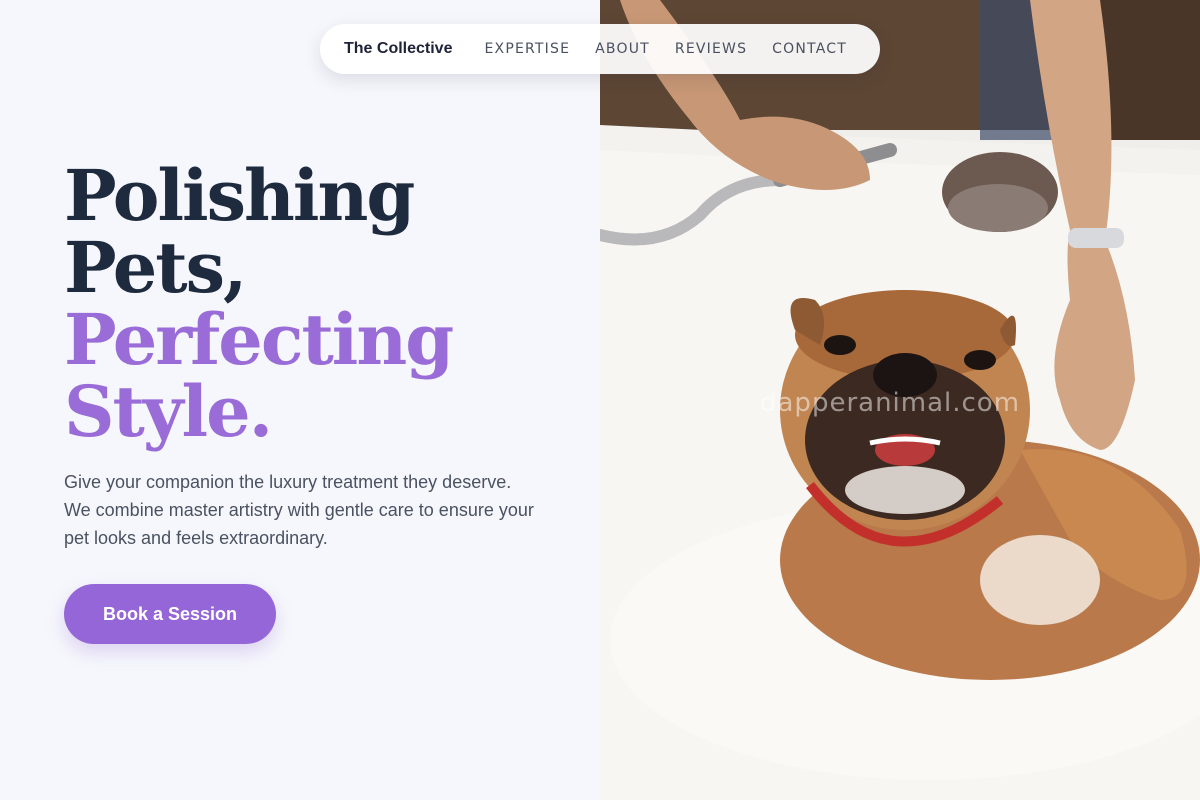  I want to click on nav-link-about: ABOUT, so click(622, 49).